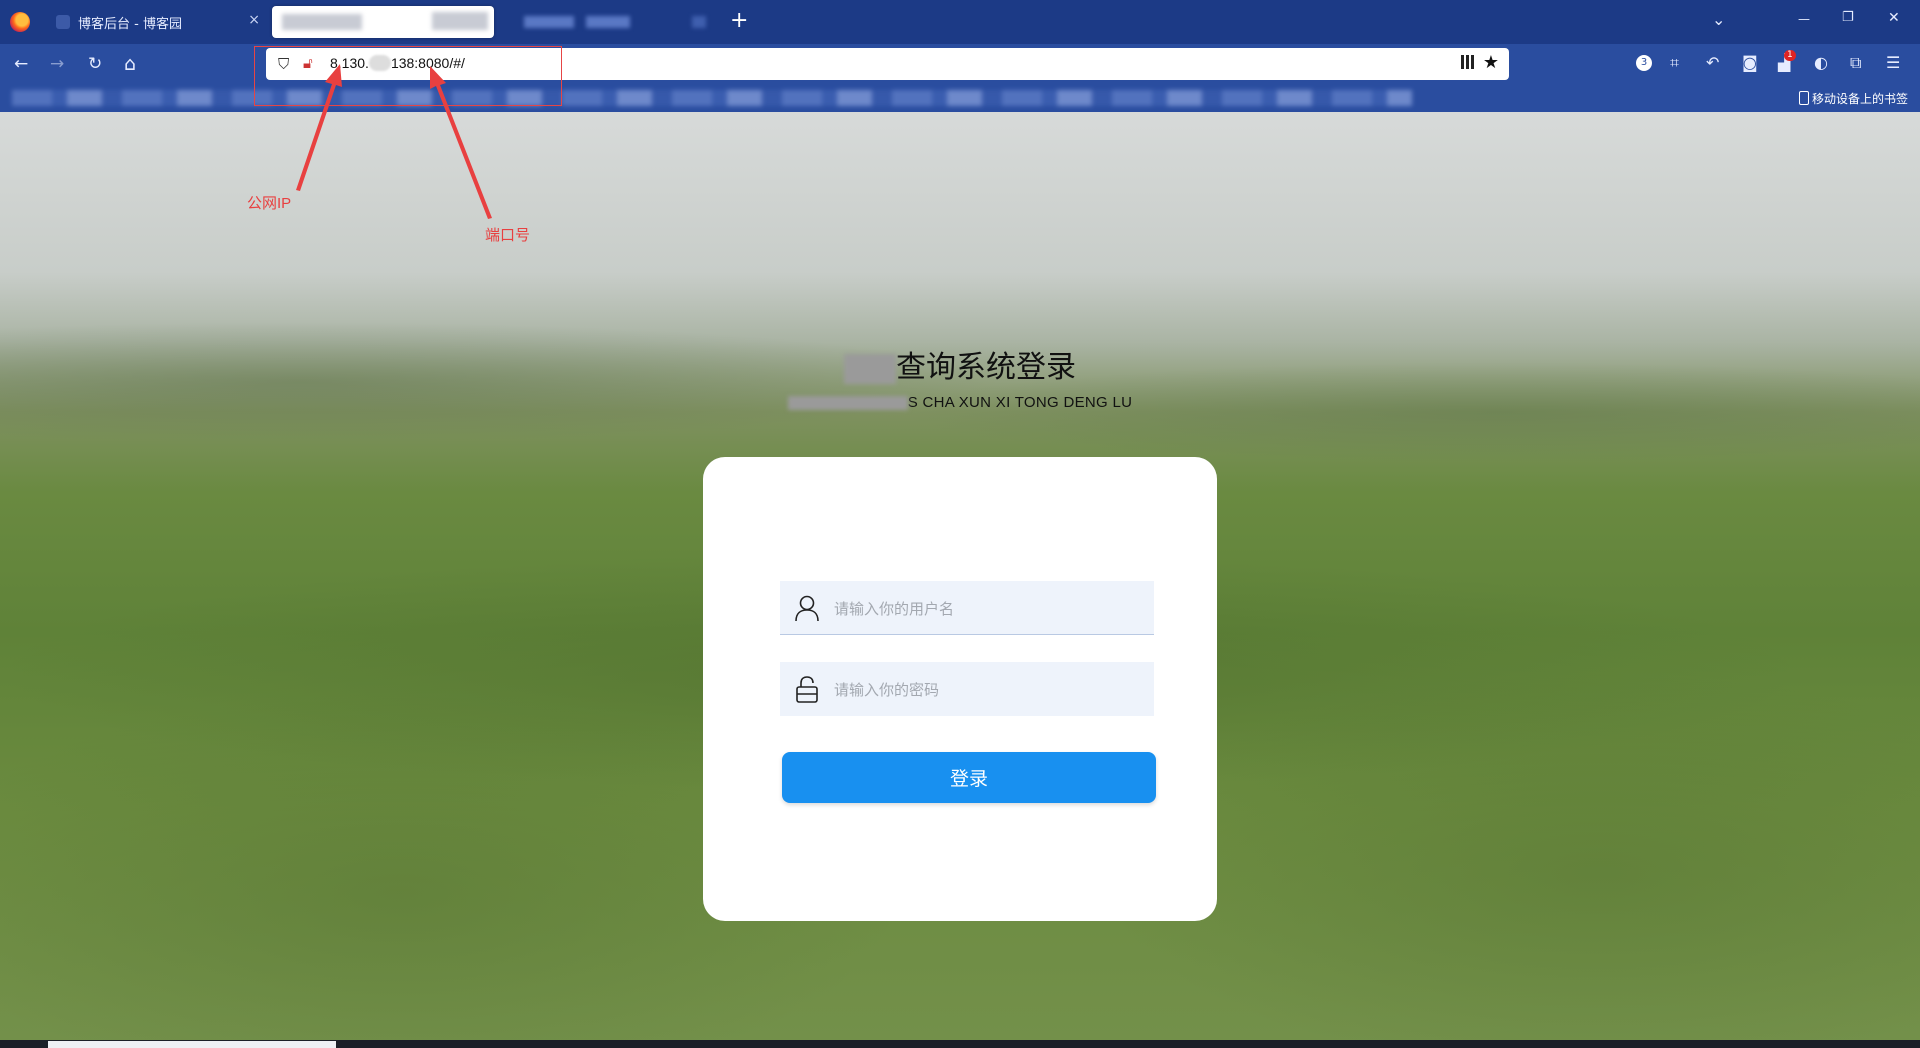 The image size is (1920, 1048). What do you see at coordinates (989, 609) in the screenshot?
I see `username-input` at bounding box center [989, 609].